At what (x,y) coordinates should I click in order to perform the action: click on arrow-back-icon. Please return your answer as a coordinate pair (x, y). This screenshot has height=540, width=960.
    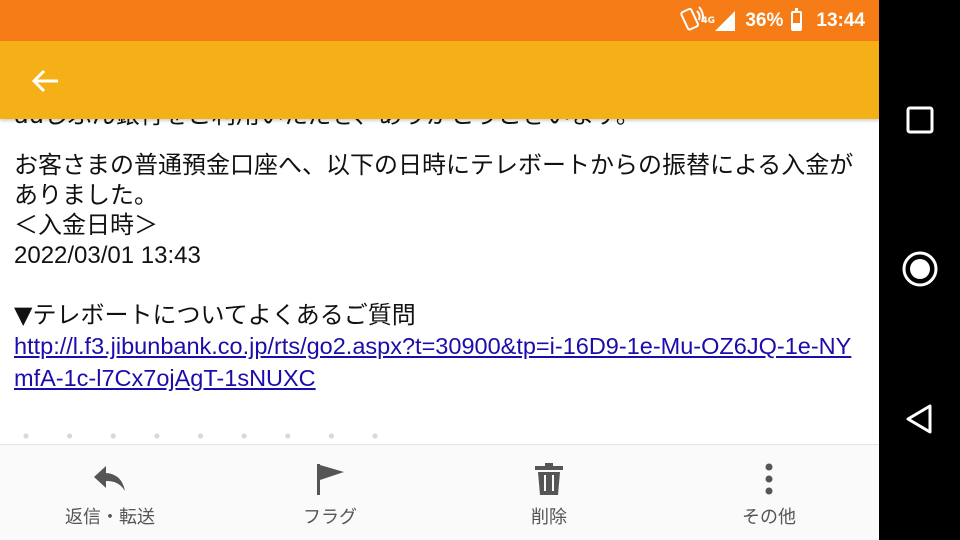
    Looking at the image, I should click on (46, 81).